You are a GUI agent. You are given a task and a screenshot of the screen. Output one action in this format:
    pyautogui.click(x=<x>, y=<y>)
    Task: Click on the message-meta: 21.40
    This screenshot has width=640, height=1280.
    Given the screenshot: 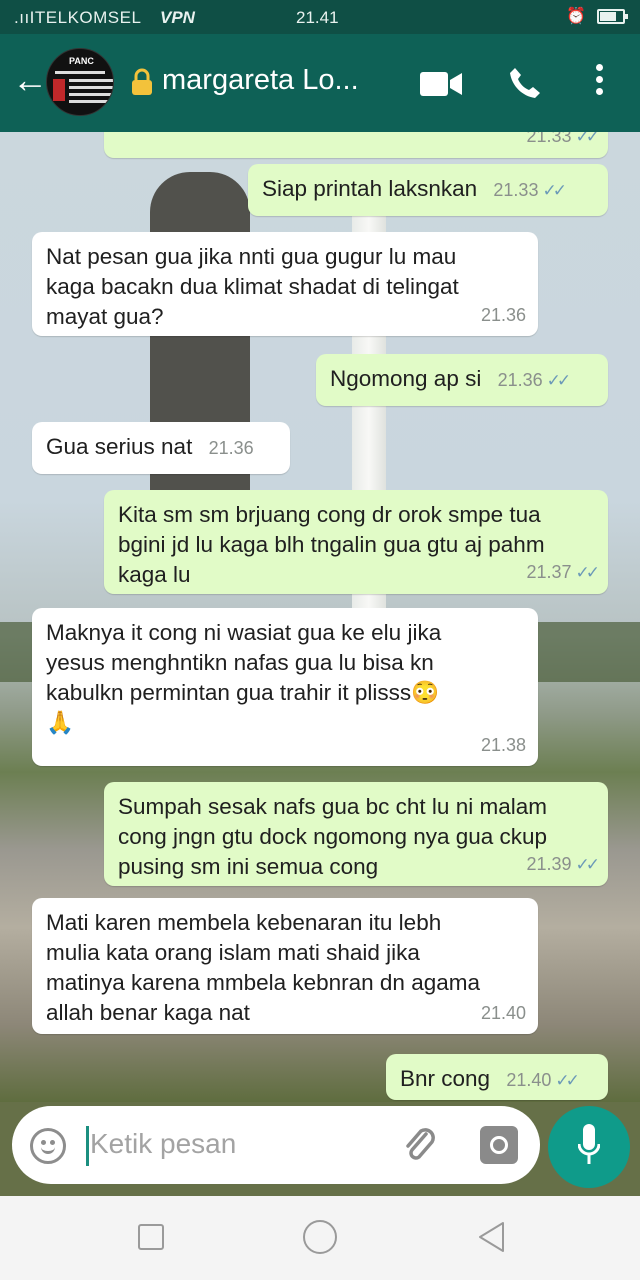 What is the action you would take?
    pyautogui.click(x=503, y=1013)
    